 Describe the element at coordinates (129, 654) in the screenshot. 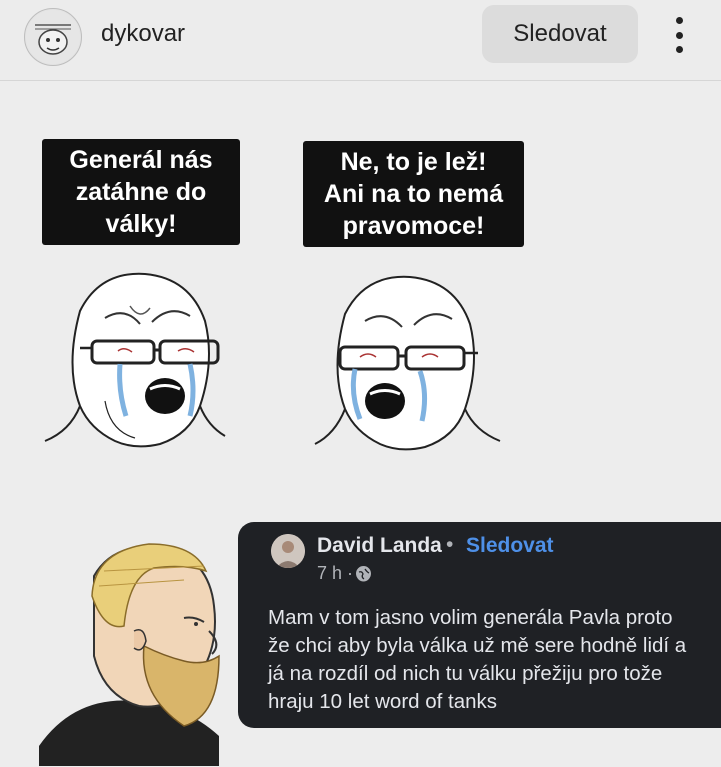

I see `chad-yes-man` at that location.